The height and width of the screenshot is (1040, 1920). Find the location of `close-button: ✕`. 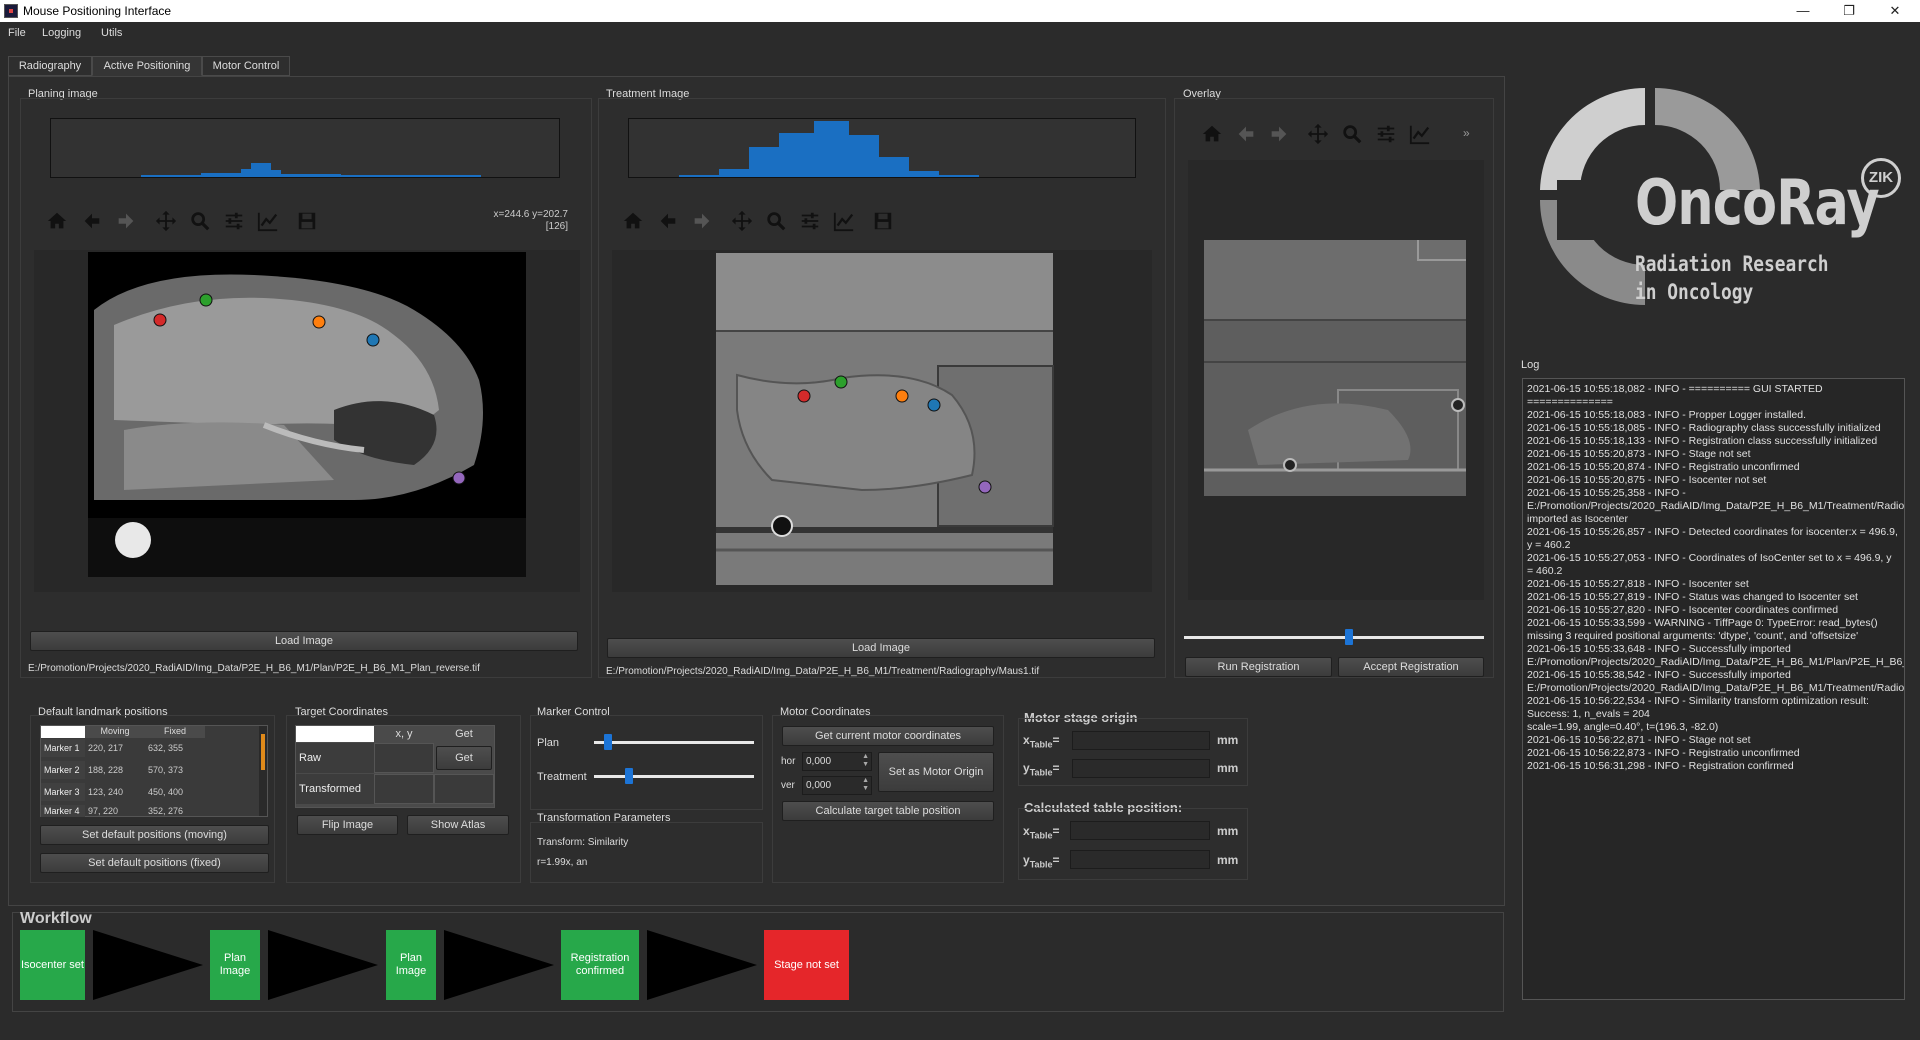

close-button: ✕ is located at coordinates (1895, 11).